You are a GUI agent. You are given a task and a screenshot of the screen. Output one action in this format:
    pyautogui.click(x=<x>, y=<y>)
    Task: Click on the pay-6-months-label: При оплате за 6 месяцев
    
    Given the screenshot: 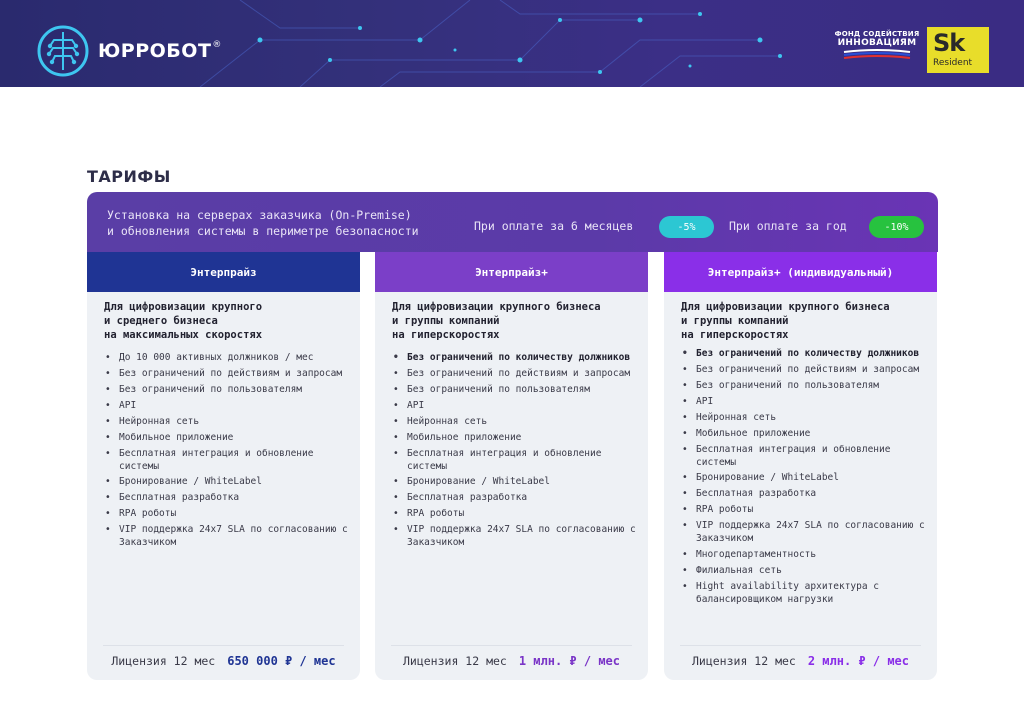 What is the action you would take?
    pyautogui.click(x=554, y=226)
    